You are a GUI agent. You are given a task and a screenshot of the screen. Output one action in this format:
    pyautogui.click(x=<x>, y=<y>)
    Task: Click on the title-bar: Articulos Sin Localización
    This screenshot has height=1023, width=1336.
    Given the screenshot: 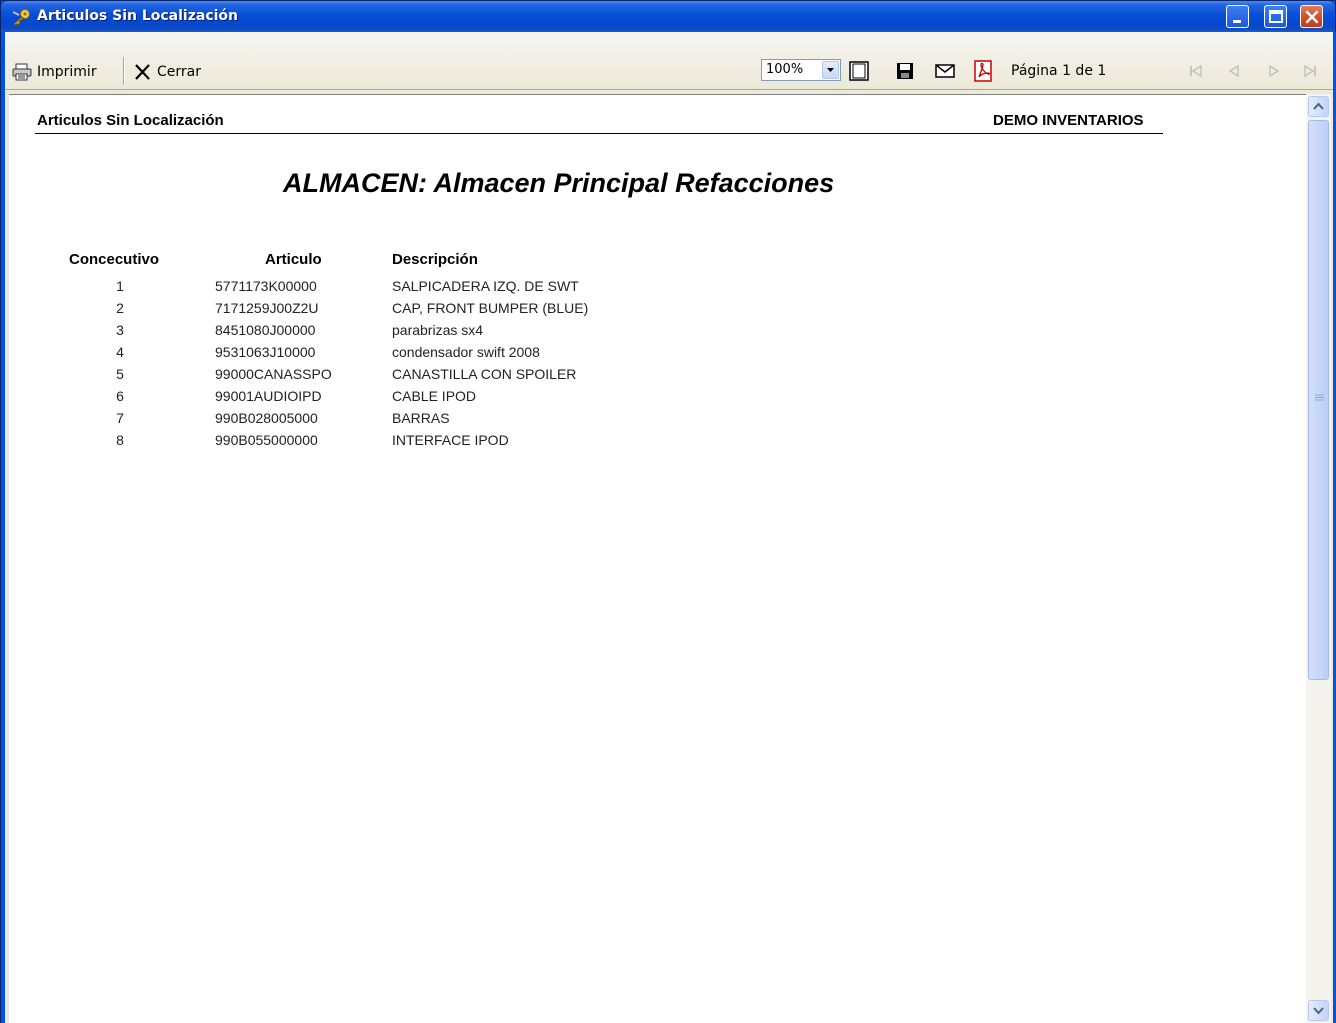 What is the action you would take?
    pyautogui.click(x=668, y=16)
    